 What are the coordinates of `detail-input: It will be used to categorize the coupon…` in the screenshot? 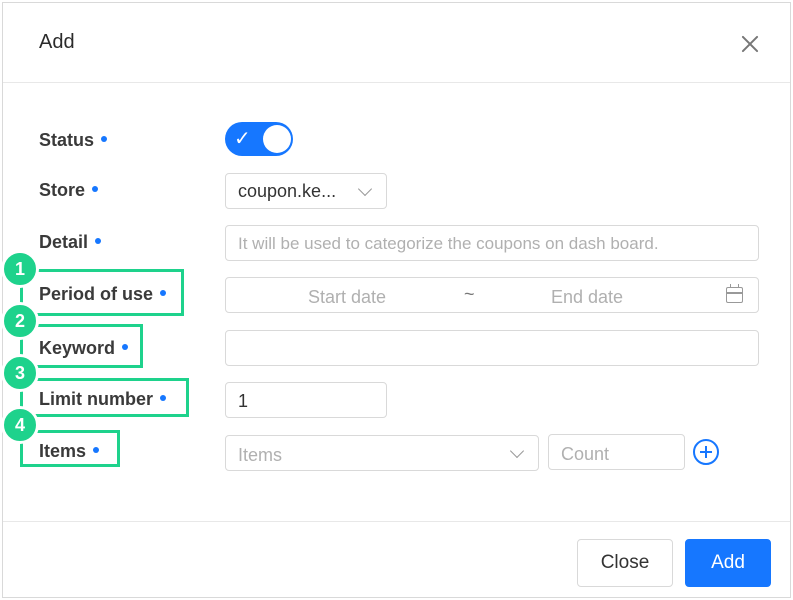 It's located at (492, 243).